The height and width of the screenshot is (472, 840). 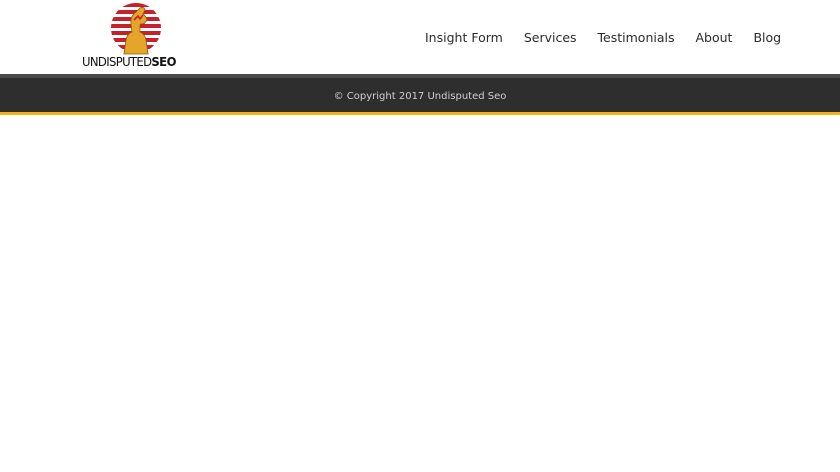 I want to click on nav-item-insight-form: Insight Form, so click(x=464, y=37).